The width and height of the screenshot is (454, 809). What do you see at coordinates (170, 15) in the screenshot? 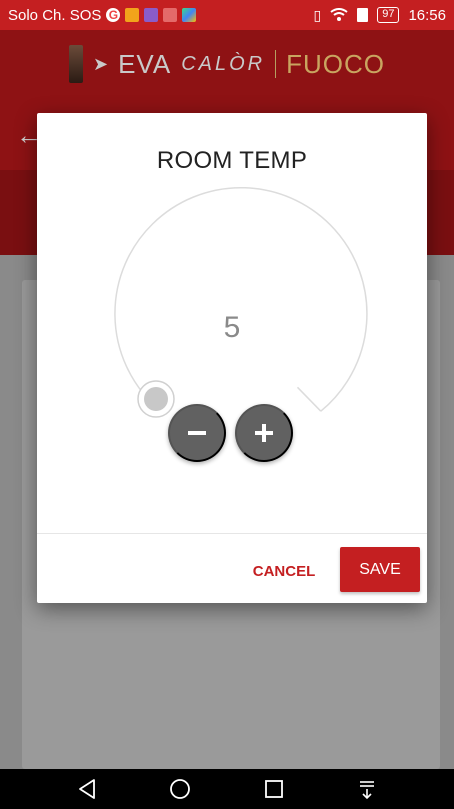
I see `calendar-icon` at bounding box center [170, 15].